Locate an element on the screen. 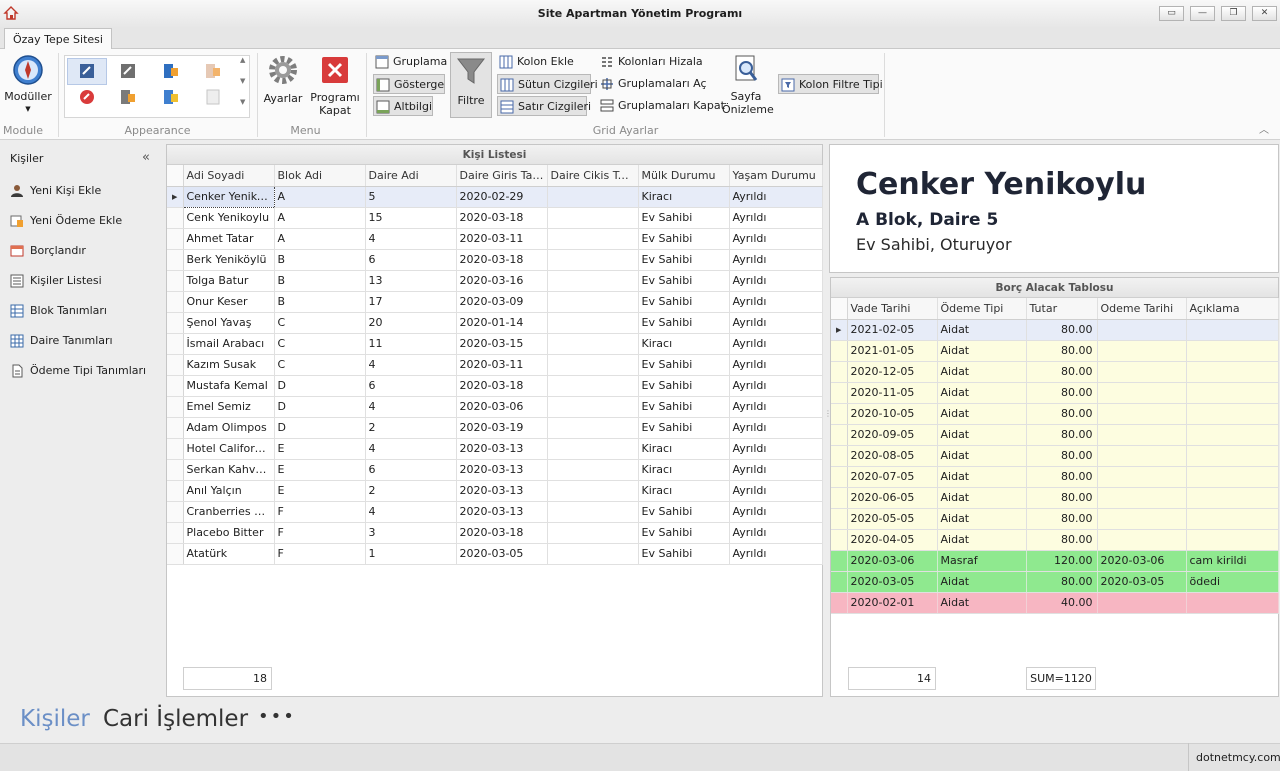 The image size is (1280, 771). table-cell: 11 is located at coordinates (411, 344).